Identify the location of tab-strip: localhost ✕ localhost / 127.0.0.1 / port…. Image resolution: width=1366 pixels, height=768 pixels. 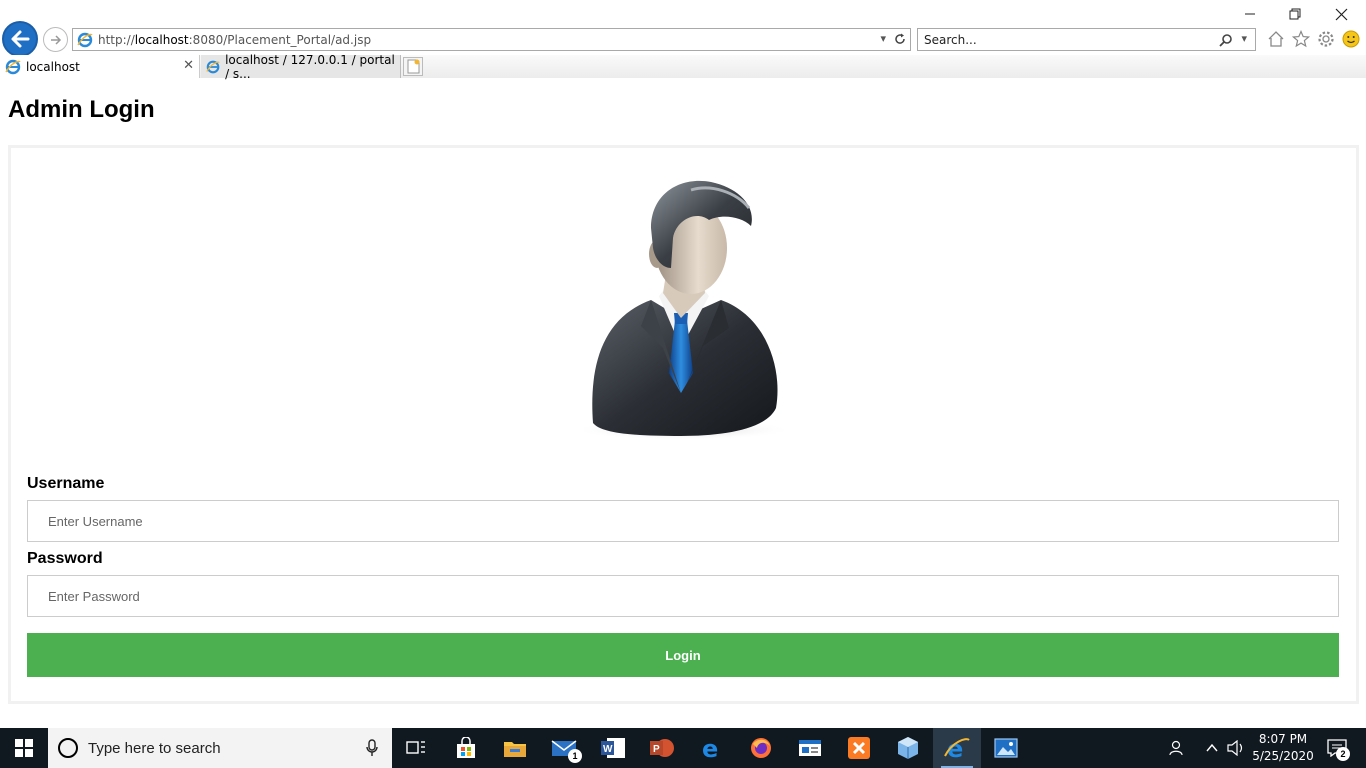
(683, 66).